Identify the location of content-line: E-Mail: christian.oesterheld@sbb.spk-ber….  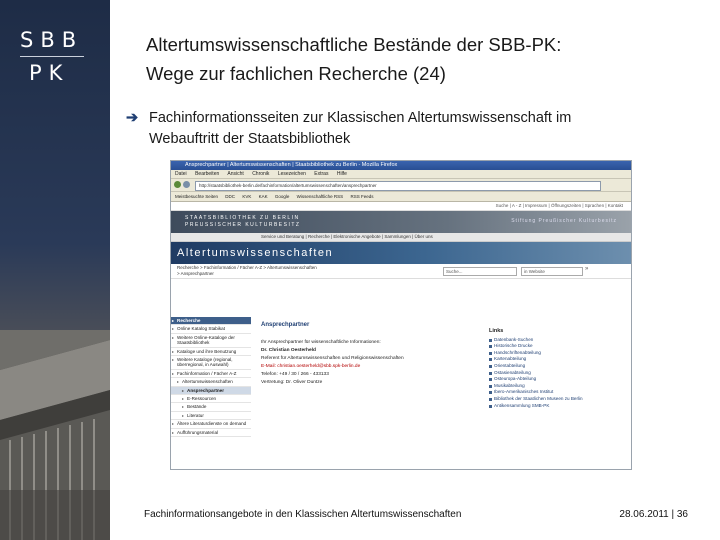
(311, 366).